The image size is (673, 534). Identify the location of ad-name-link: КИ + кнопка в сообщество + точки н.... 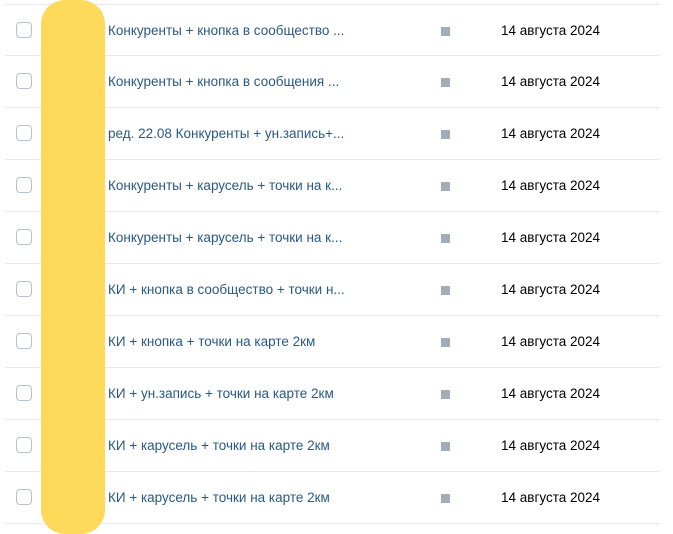
(226, 290).